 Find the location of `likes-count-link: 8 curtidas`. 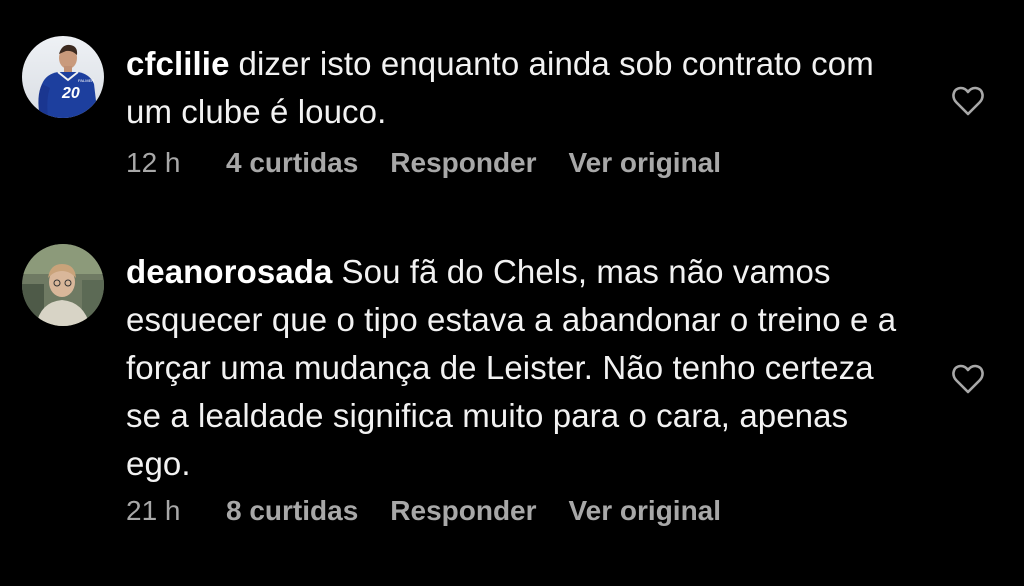

likes-count-link: 8 curtidas is located at coordinates (292, 511).